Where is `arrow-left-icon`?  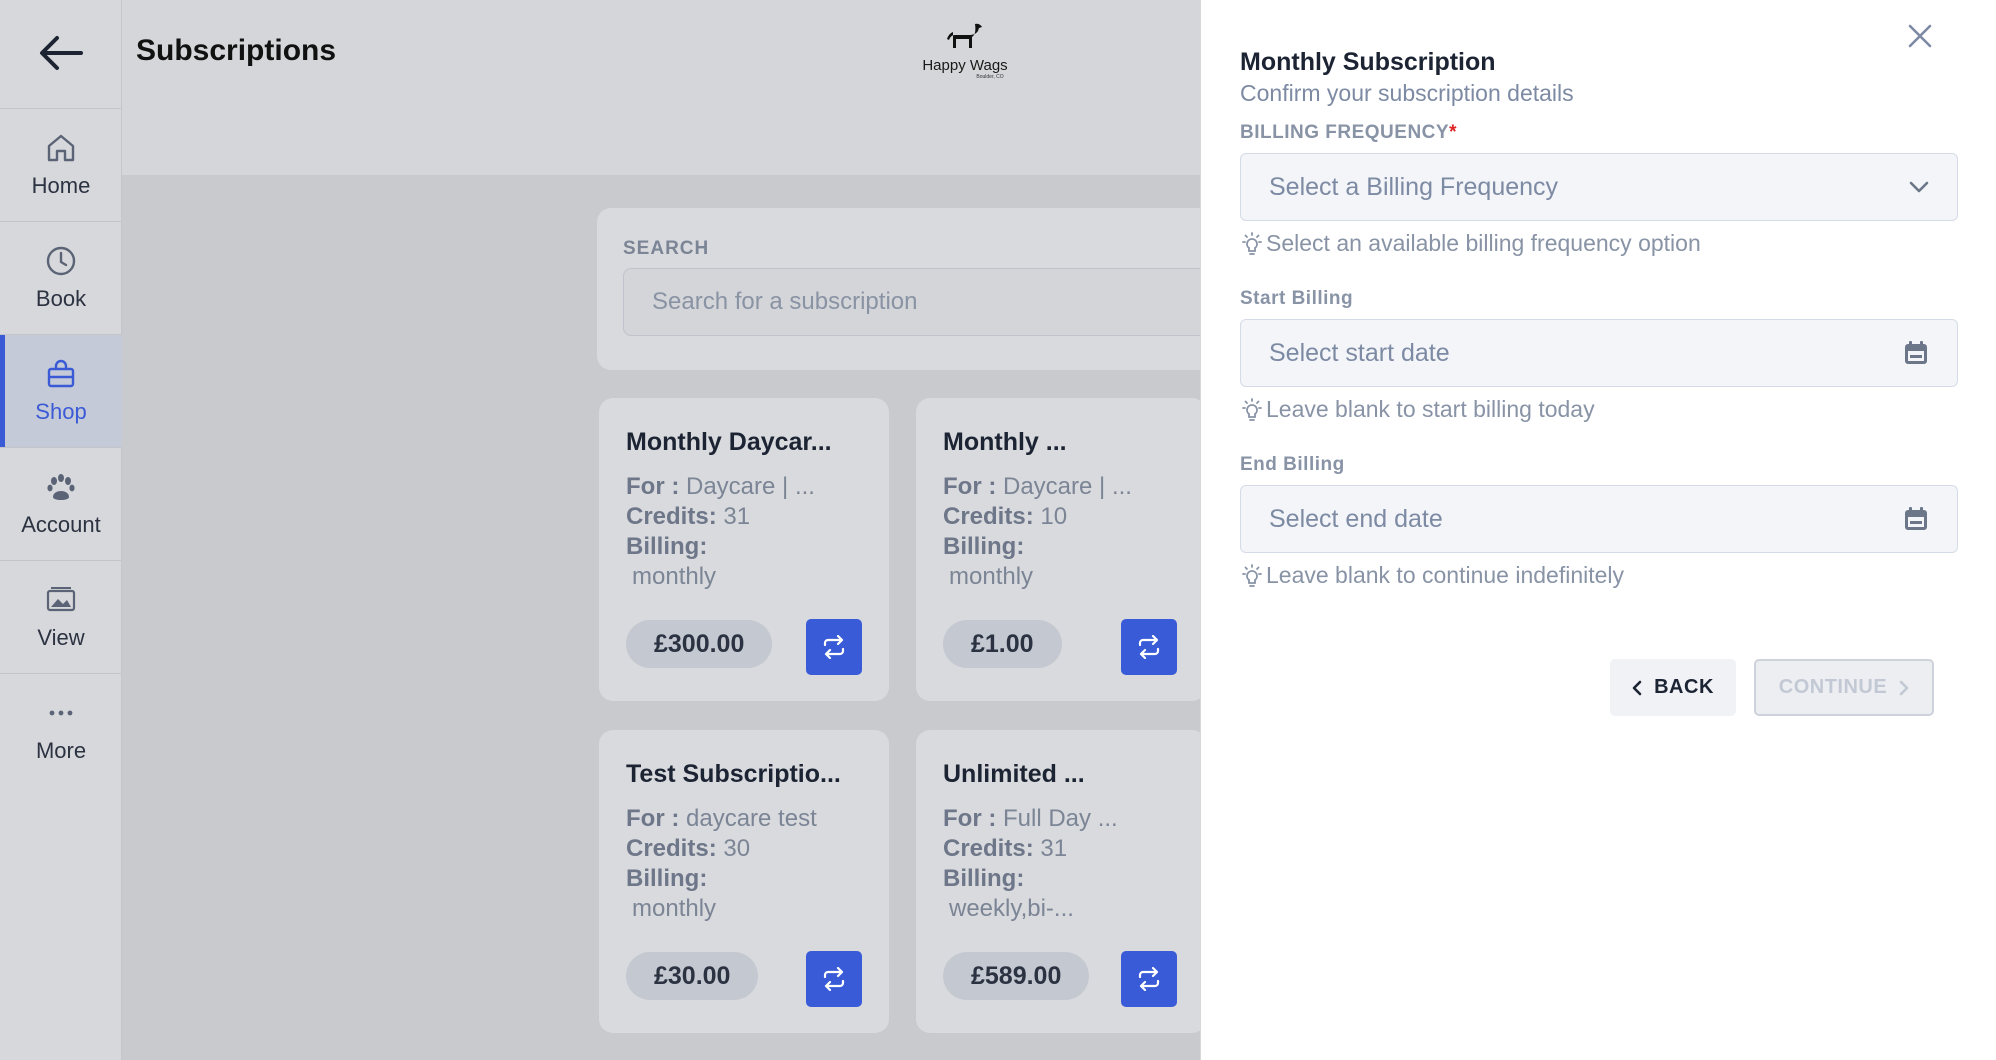 arrow-left-icon is located at coordinates (61, 53).